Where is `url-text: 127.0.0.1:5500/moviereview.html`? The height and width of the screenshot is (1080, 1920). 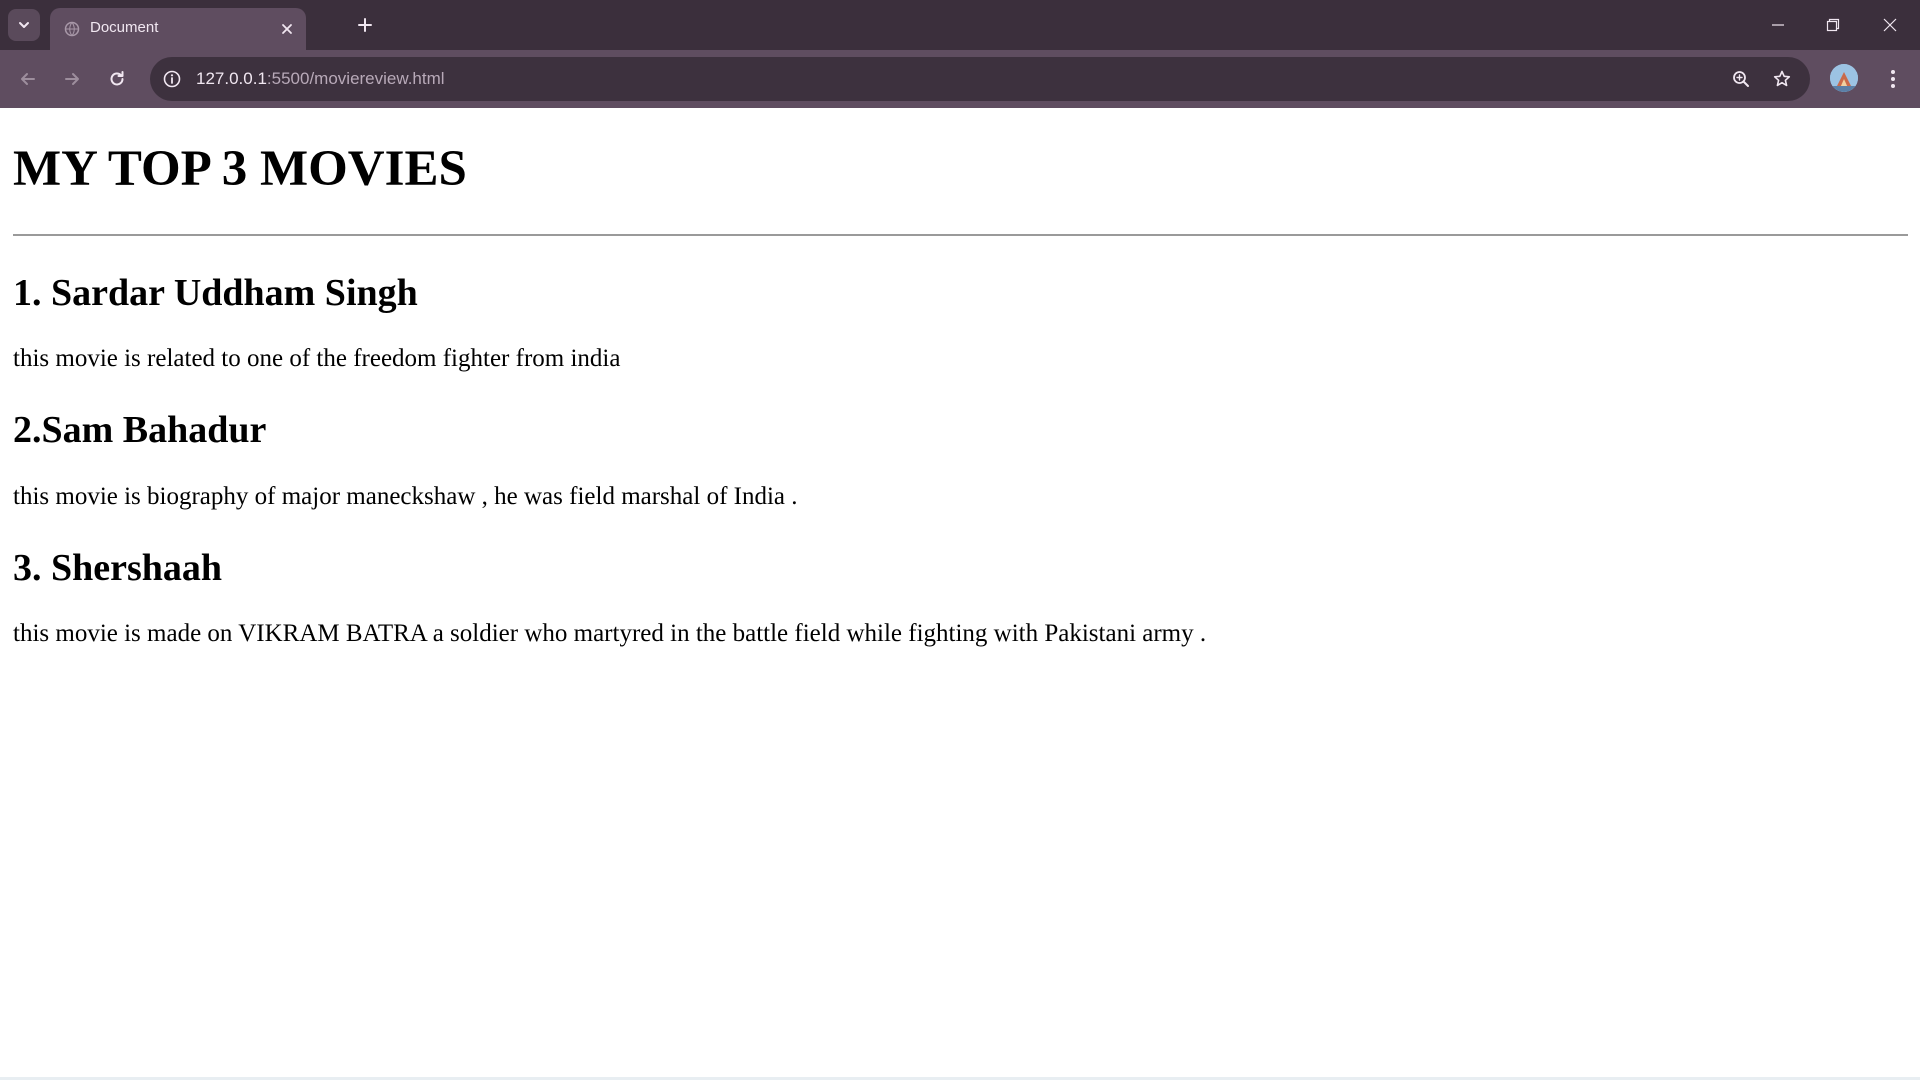 url-text: 127.0.0.1:5500/moviereview.html is located at coordinates (320, 79).